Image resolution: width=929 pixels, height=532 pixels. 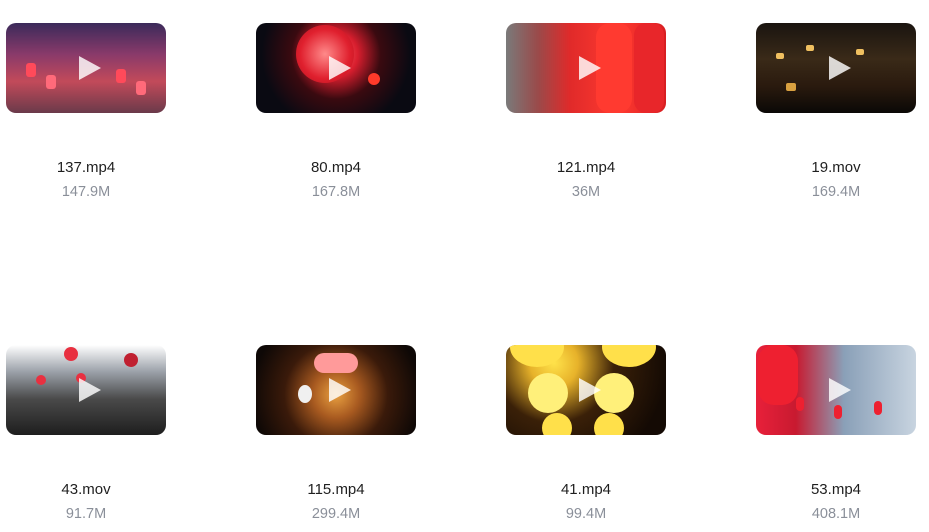 I want to click on video-card: 19.mov 169.4M, so click(x=836, y=123).